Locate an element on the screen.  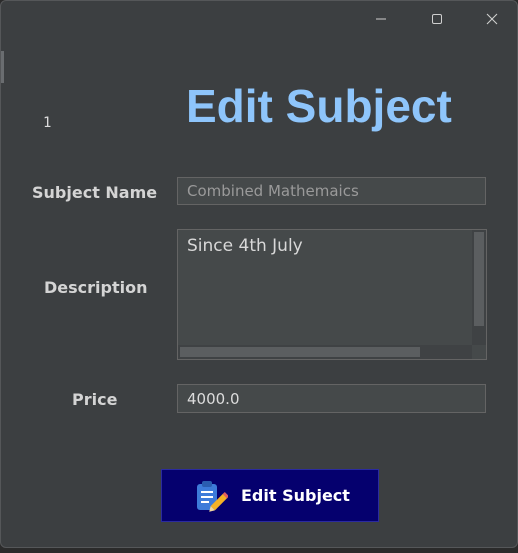
close-button is located at coordinates (492, 19).